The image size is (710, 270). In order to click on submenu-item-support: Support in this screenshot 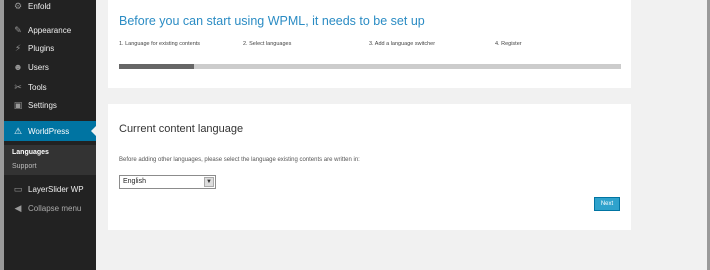, I will do `click(24, 166)`.